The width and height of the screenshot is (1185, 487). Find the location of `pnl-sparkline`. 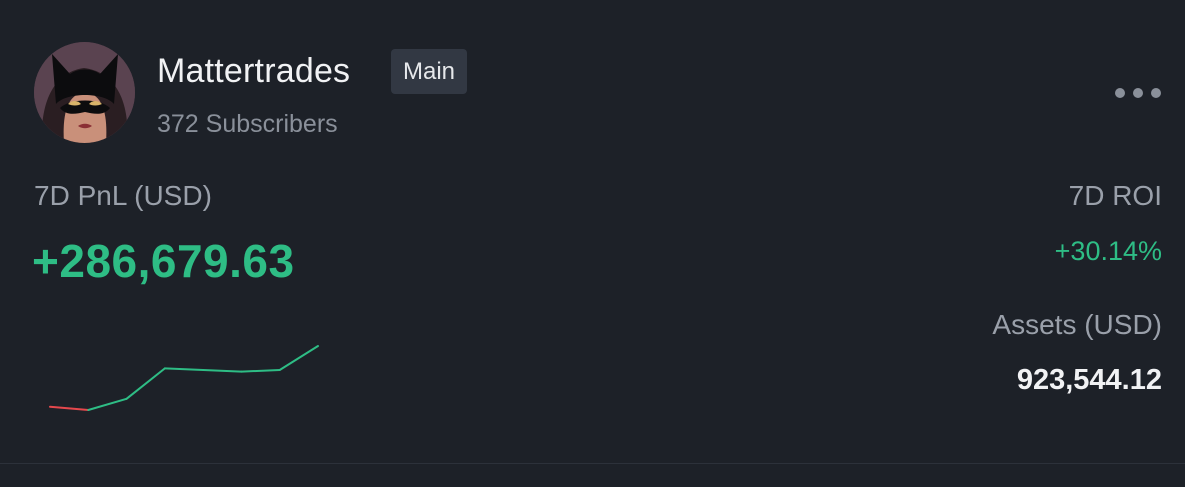

pnl-sparkline is located at coordinates (184, 378).